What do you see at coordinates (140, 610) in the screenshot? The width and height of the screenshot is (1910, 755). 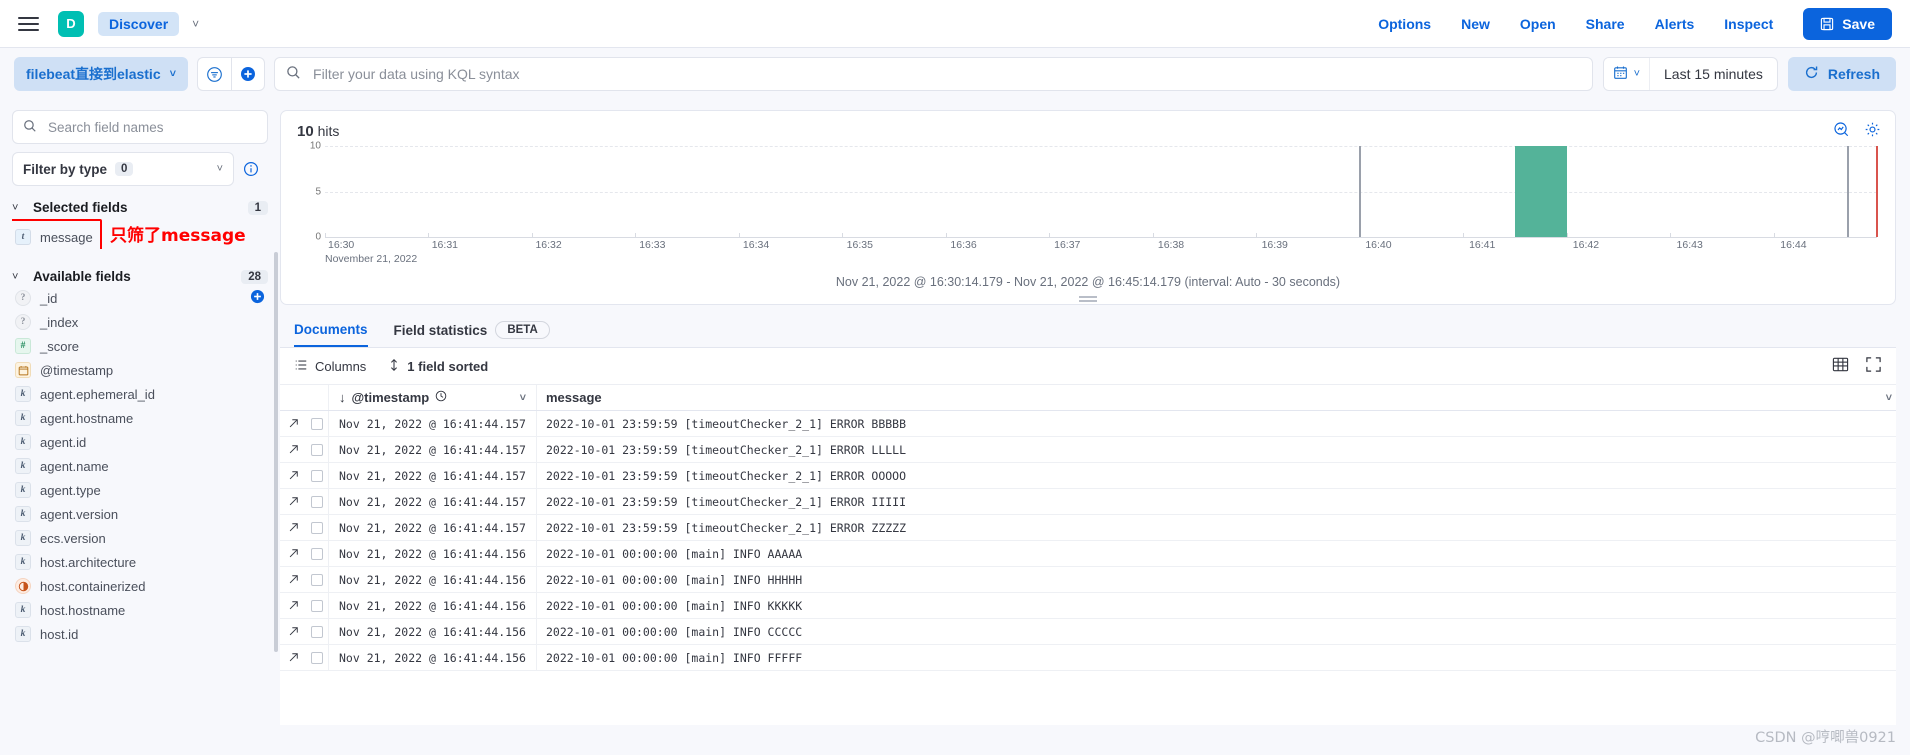 I see `field-row-host-hostname: k host.hostname` at bounding box center [140, 610].